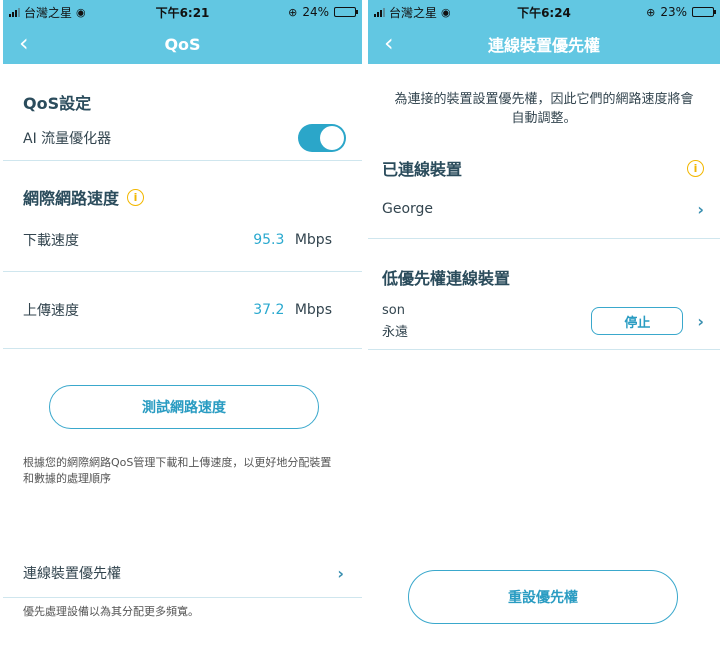  Describe the element at coordinates (332, 138) in the screenshot. I see `toggle-knob` at that location.